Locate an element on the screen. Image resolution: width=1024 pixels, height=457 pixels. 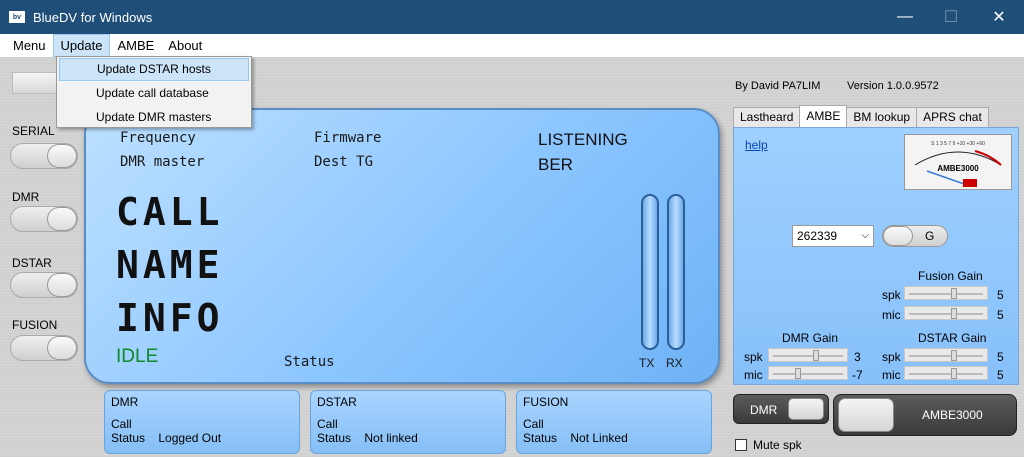
fusion-box-title: FUSION is located at coordinates (546, 402).